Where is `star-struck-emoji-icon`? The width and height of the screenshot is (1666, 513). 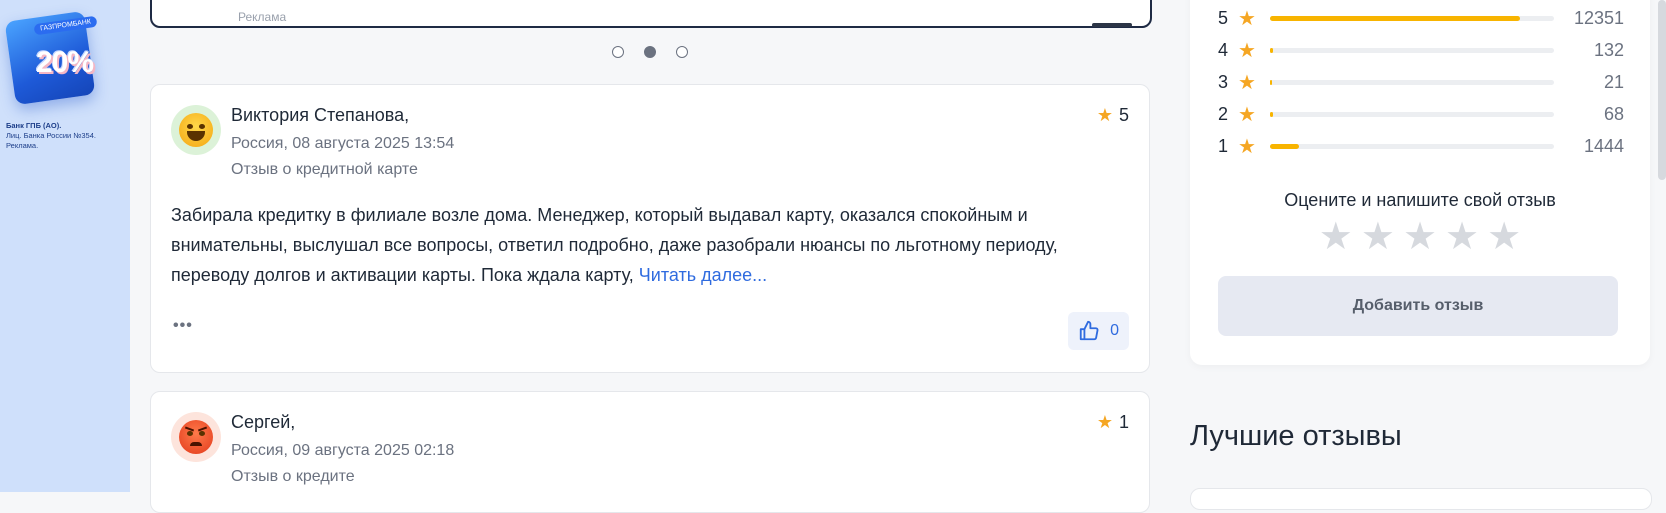 star-struck-emoji-icon is located at coordinates (196, 130).